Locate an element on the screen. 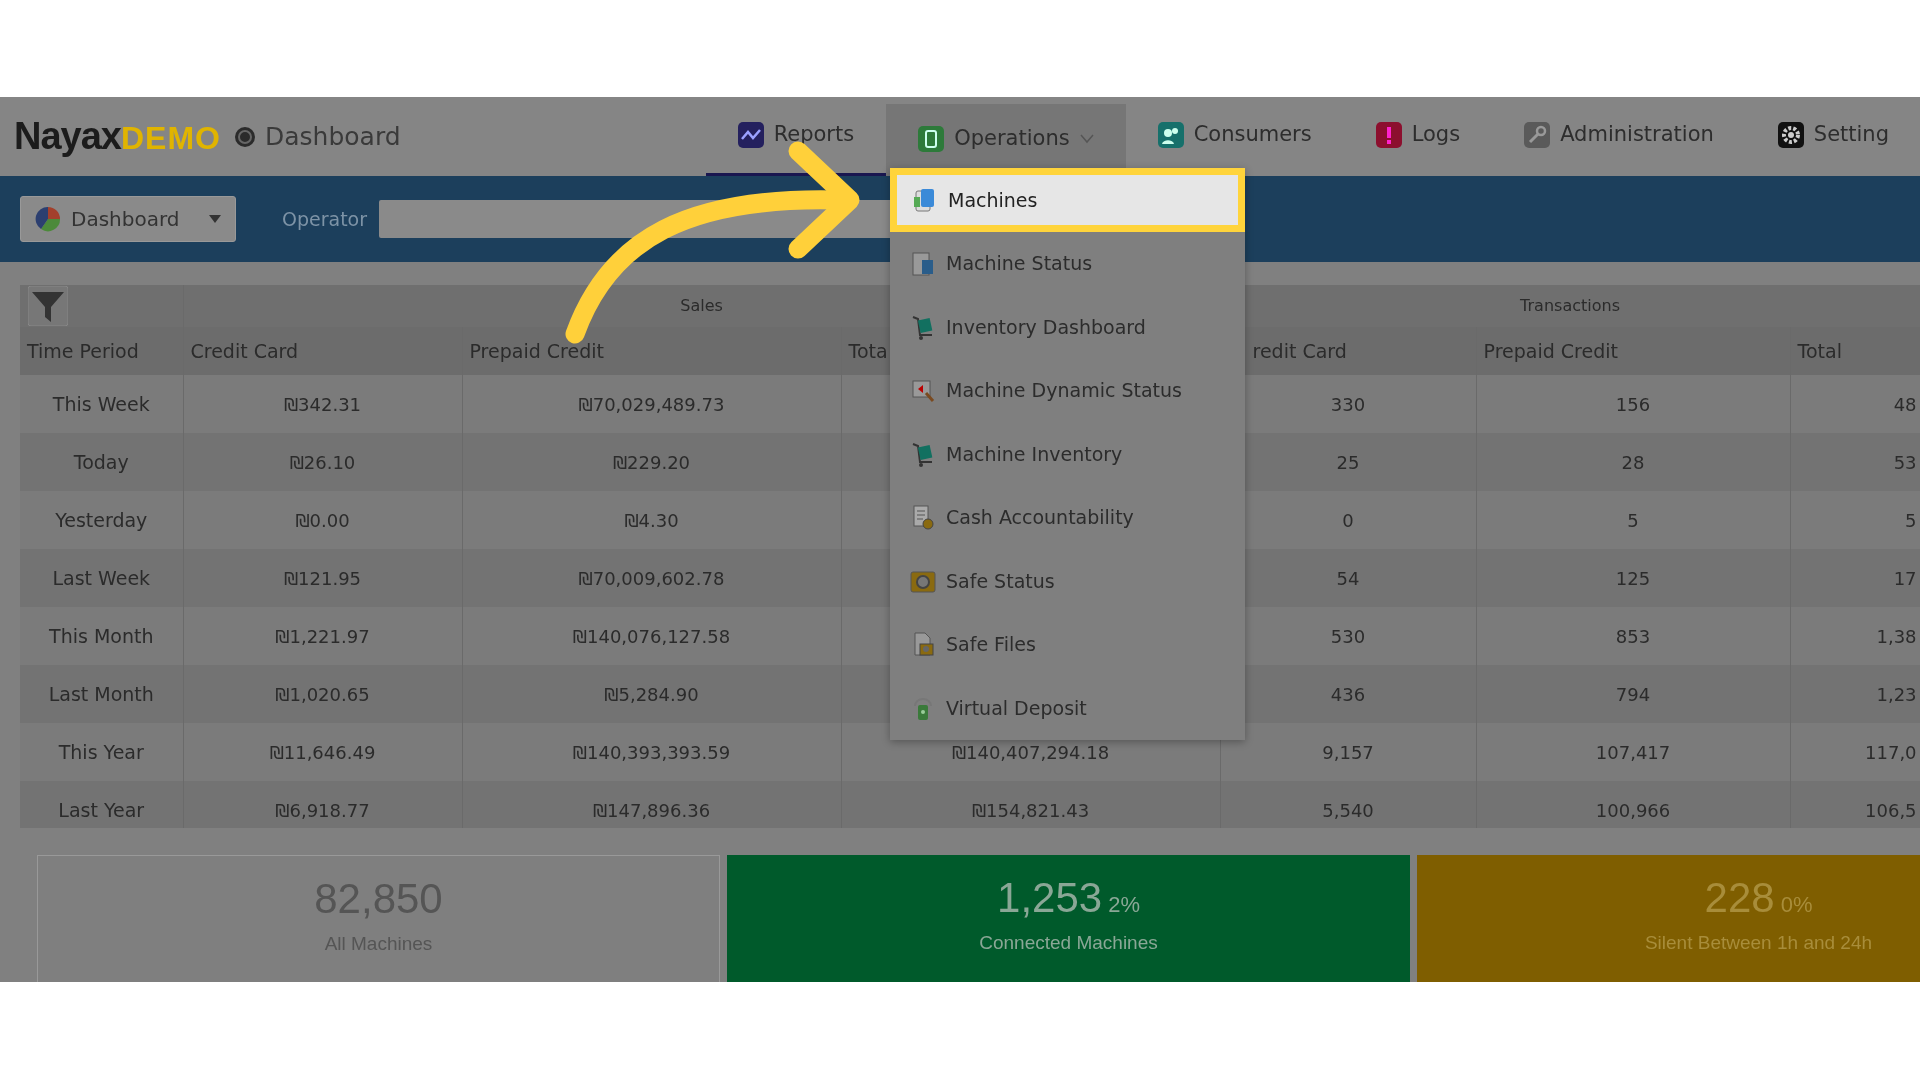 The image size is (1920, 1080). table-cell: ₪121.95 is located at coordinates (322, 578).